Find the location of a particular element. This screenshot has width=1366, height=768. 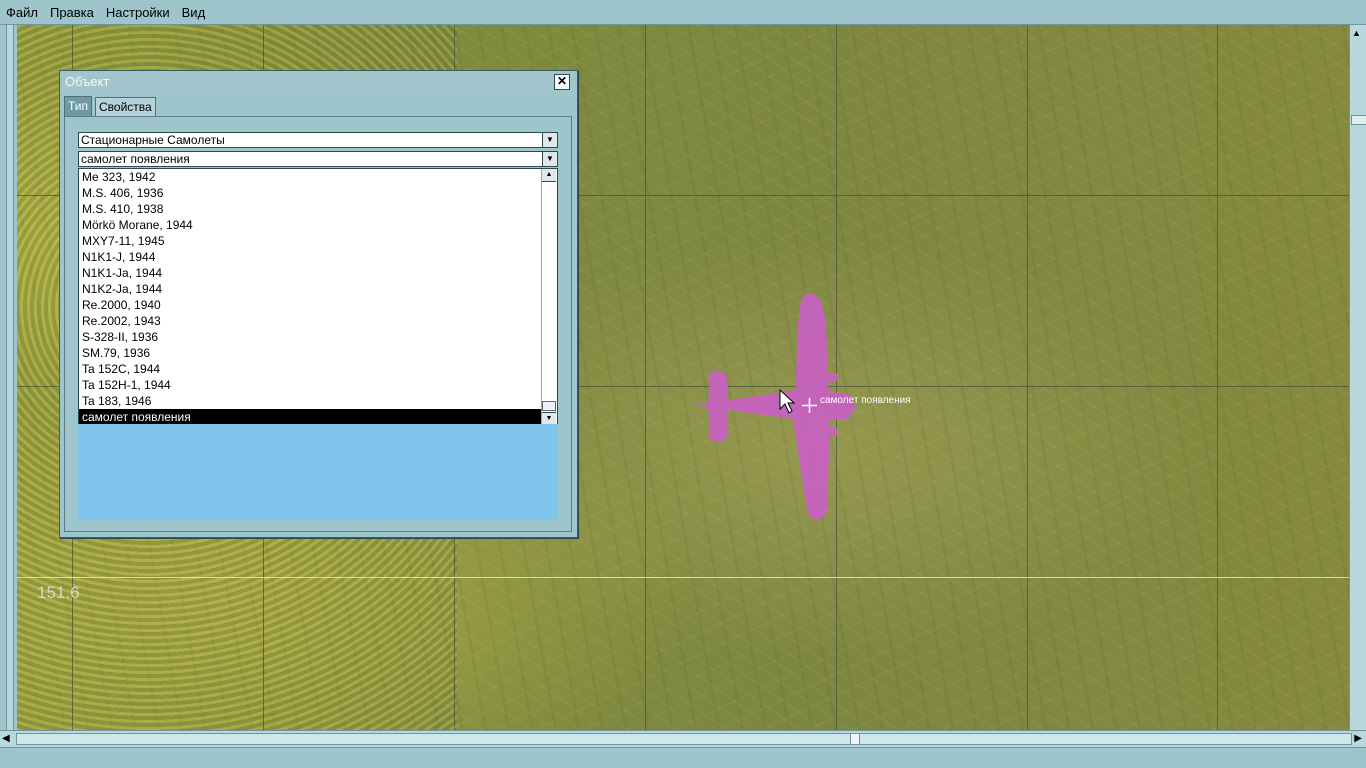

tab-type: Тип is located at coordinates (78, 106).